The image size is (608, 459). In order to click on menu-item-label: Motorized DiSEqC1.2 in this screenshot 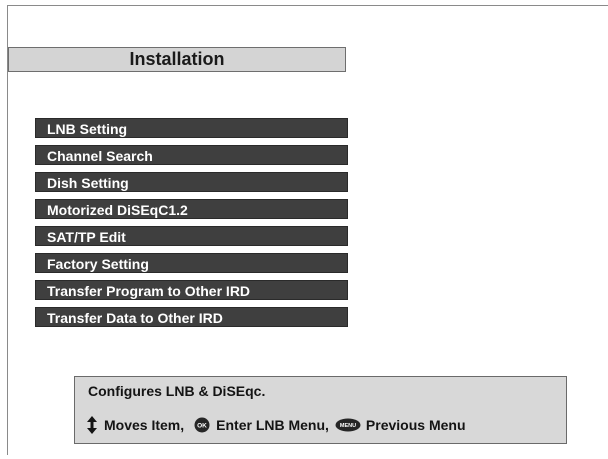, I will do `click(117, 210)`.